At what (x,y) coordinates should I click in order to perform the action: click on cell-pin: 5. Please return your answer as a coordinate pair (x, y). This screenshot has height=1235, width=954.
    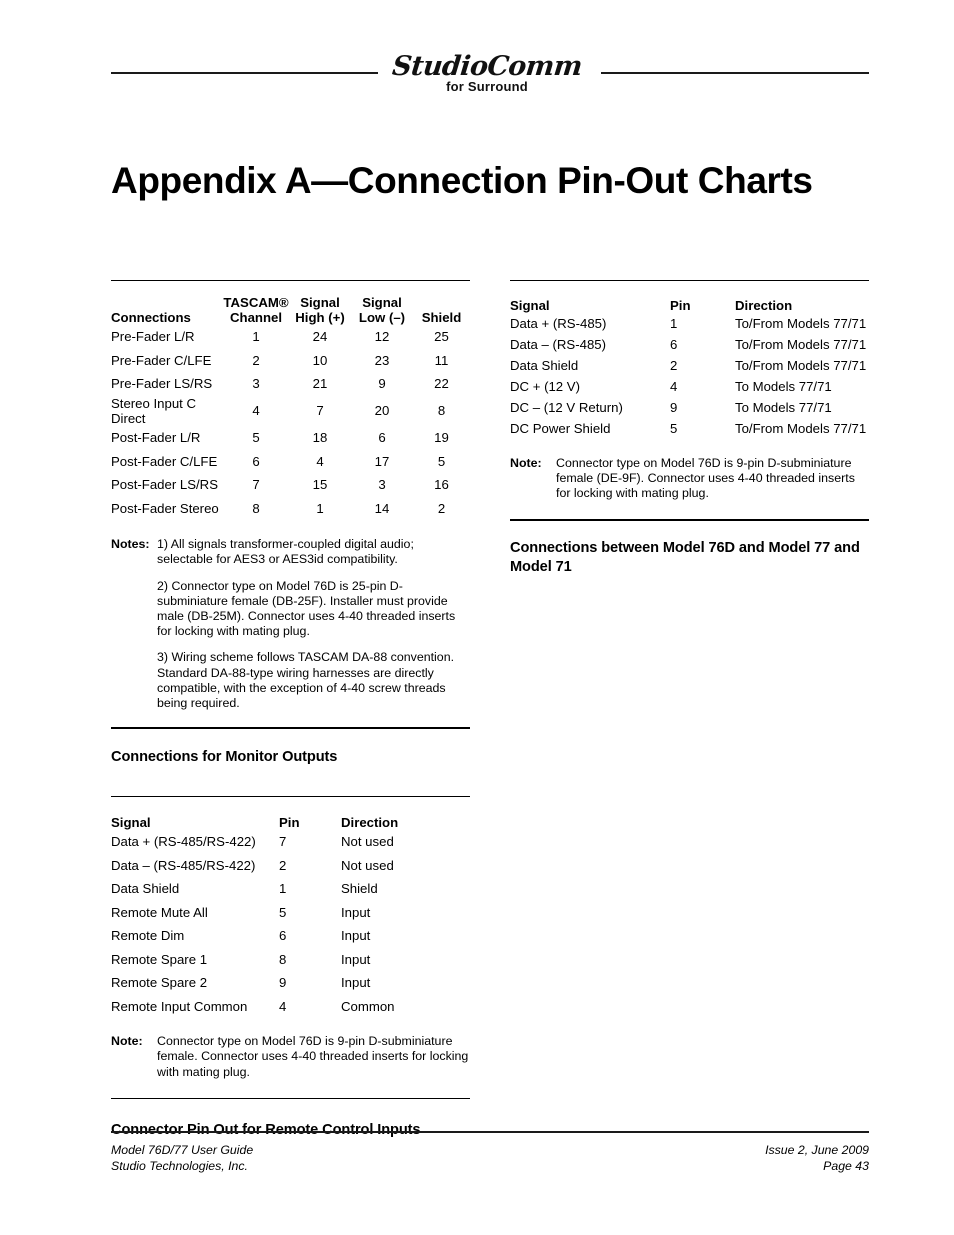
    Looking at the image, I should click on (283, 912).